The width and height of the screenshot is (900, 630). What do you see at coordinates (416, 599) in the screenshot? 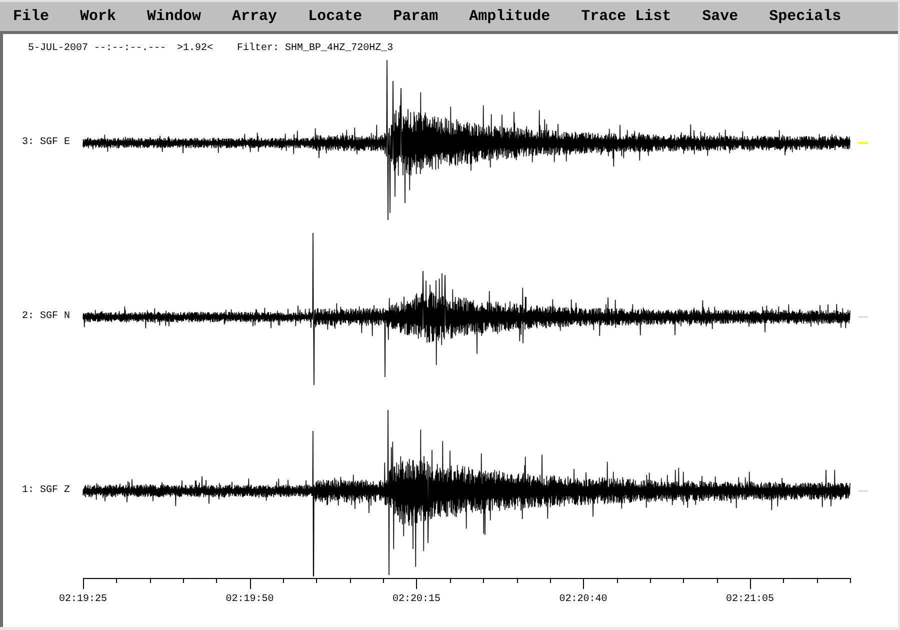
I see `axis-tick-label: 02:20:15` at bounding box center [416, 599].